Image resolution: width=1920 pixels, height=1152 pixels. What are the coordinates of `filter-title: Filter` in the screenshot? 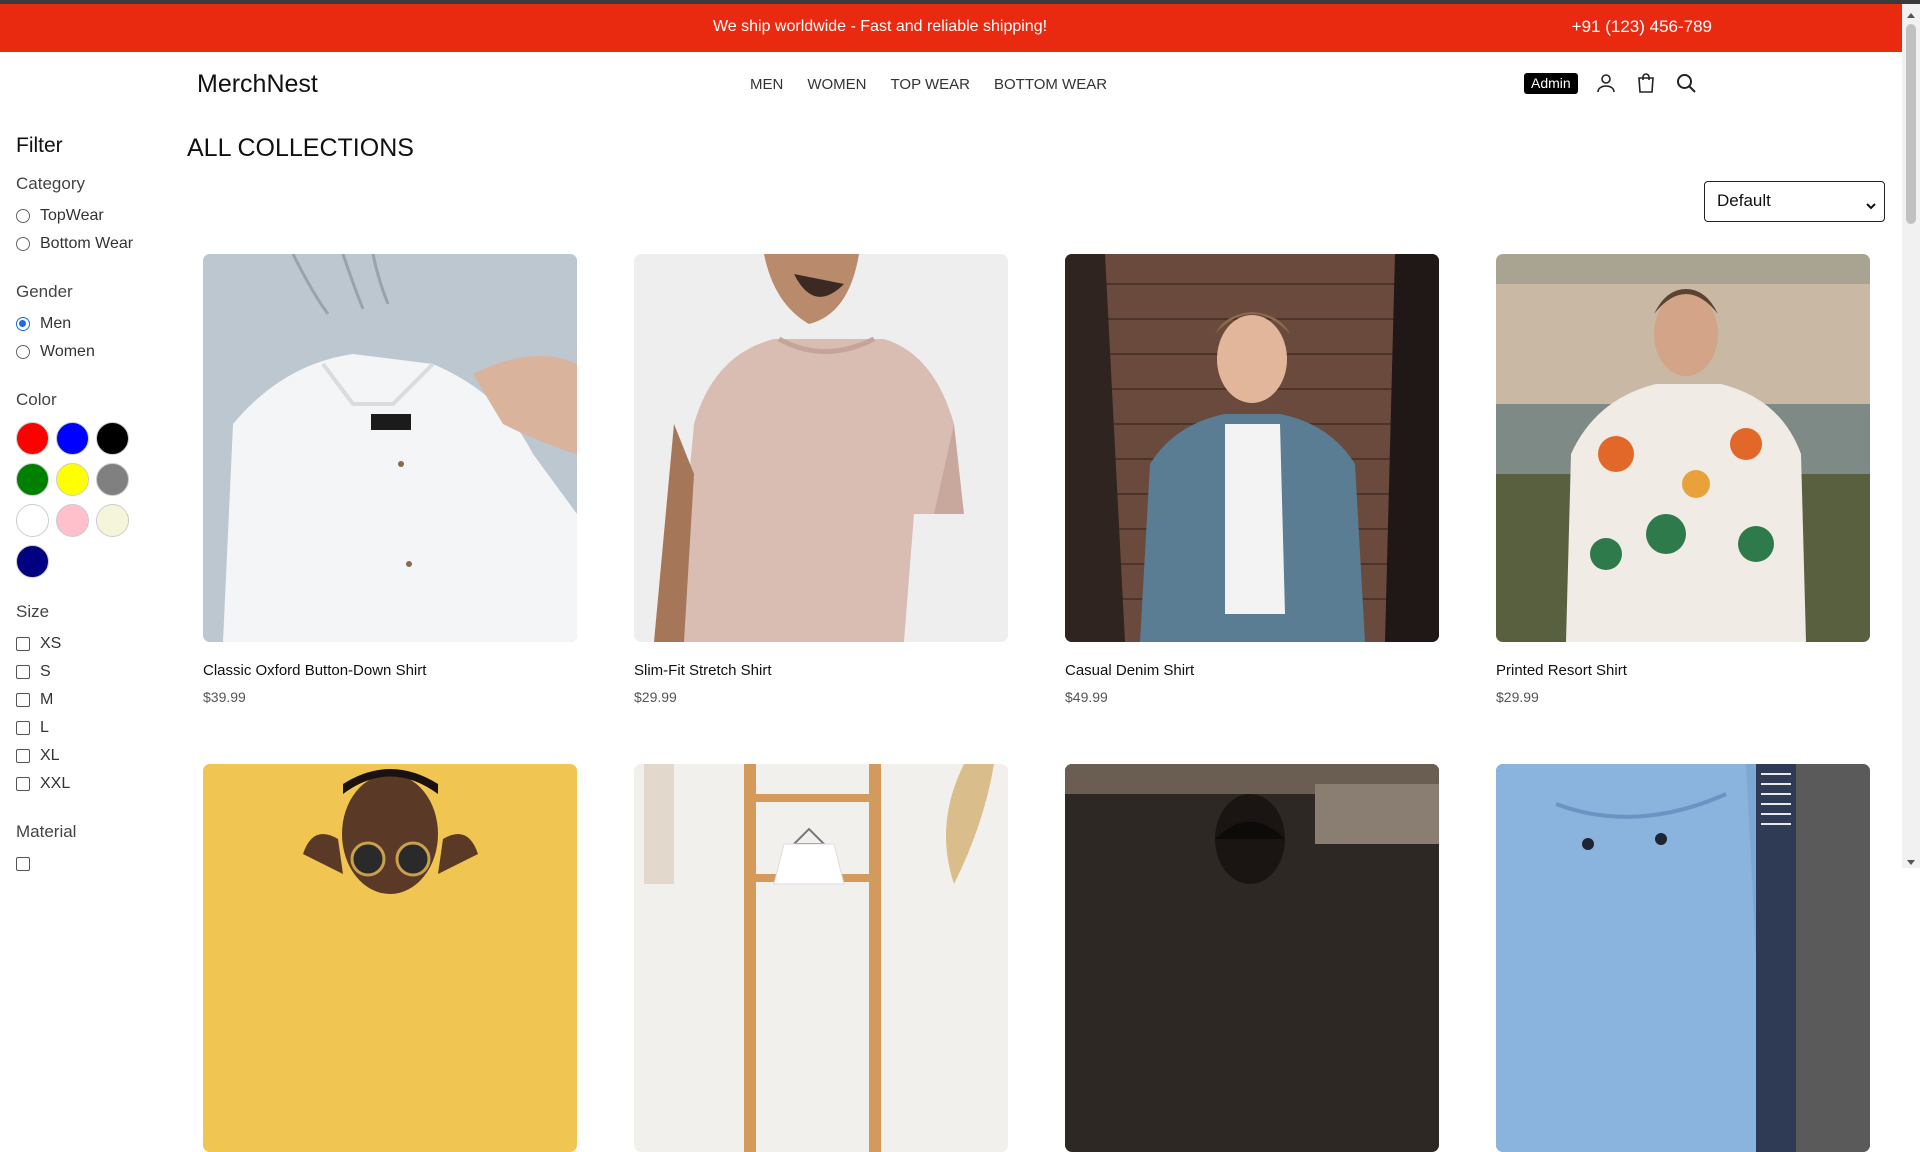 It's located at (39, 145).